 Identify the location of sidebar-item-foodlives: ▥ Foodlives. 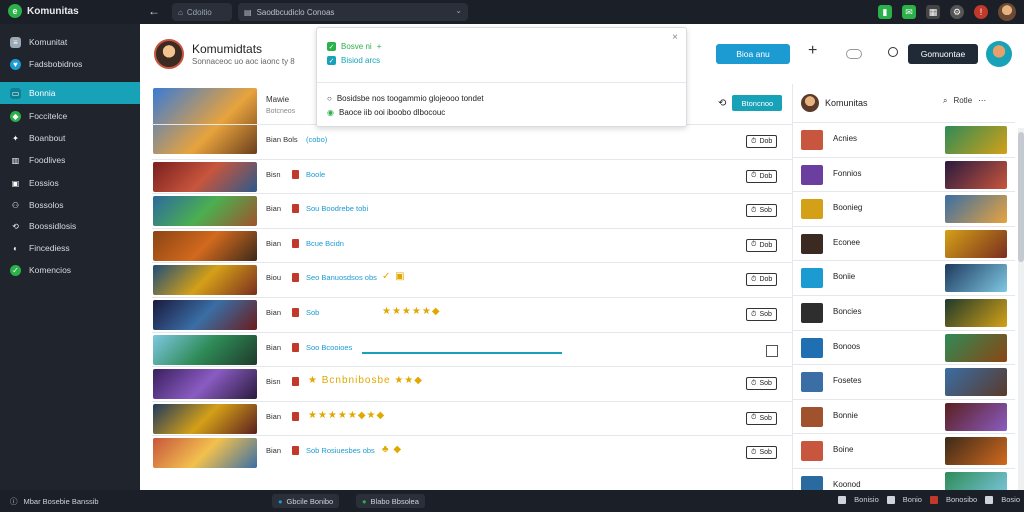
(70, 160).